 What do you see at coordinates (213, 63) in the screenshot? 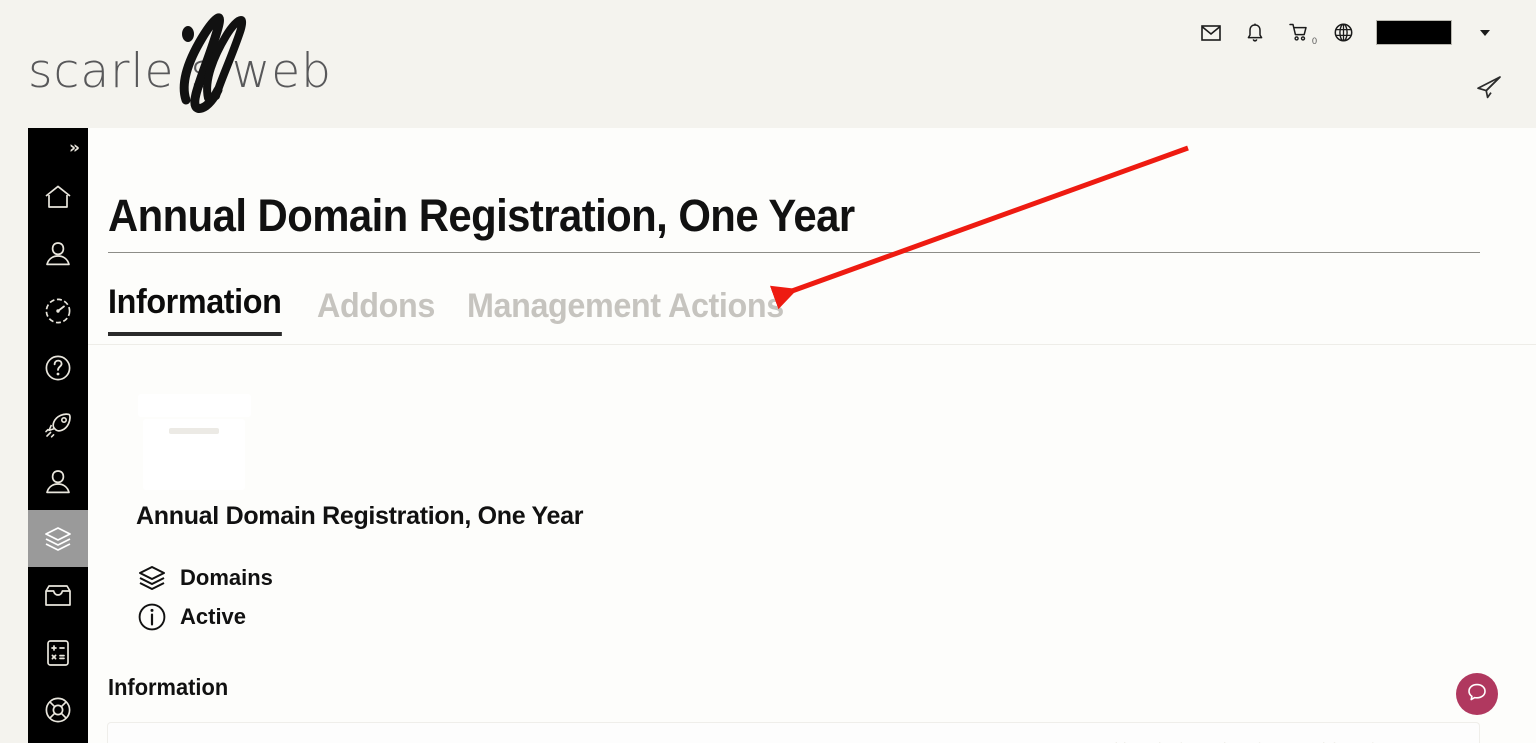
I see `brand-script-mark` at bounding box center [213, 63].